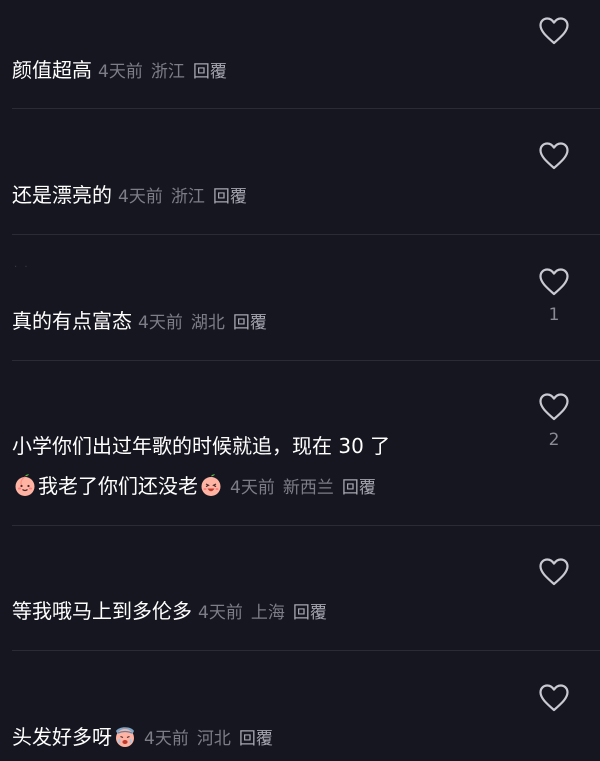 The image size is (600, 761). Describe the element at coordinates (300, 54) in the screenshot. I see `comment-item: 颜值超高 4天前 浙江 回覆` at that location.